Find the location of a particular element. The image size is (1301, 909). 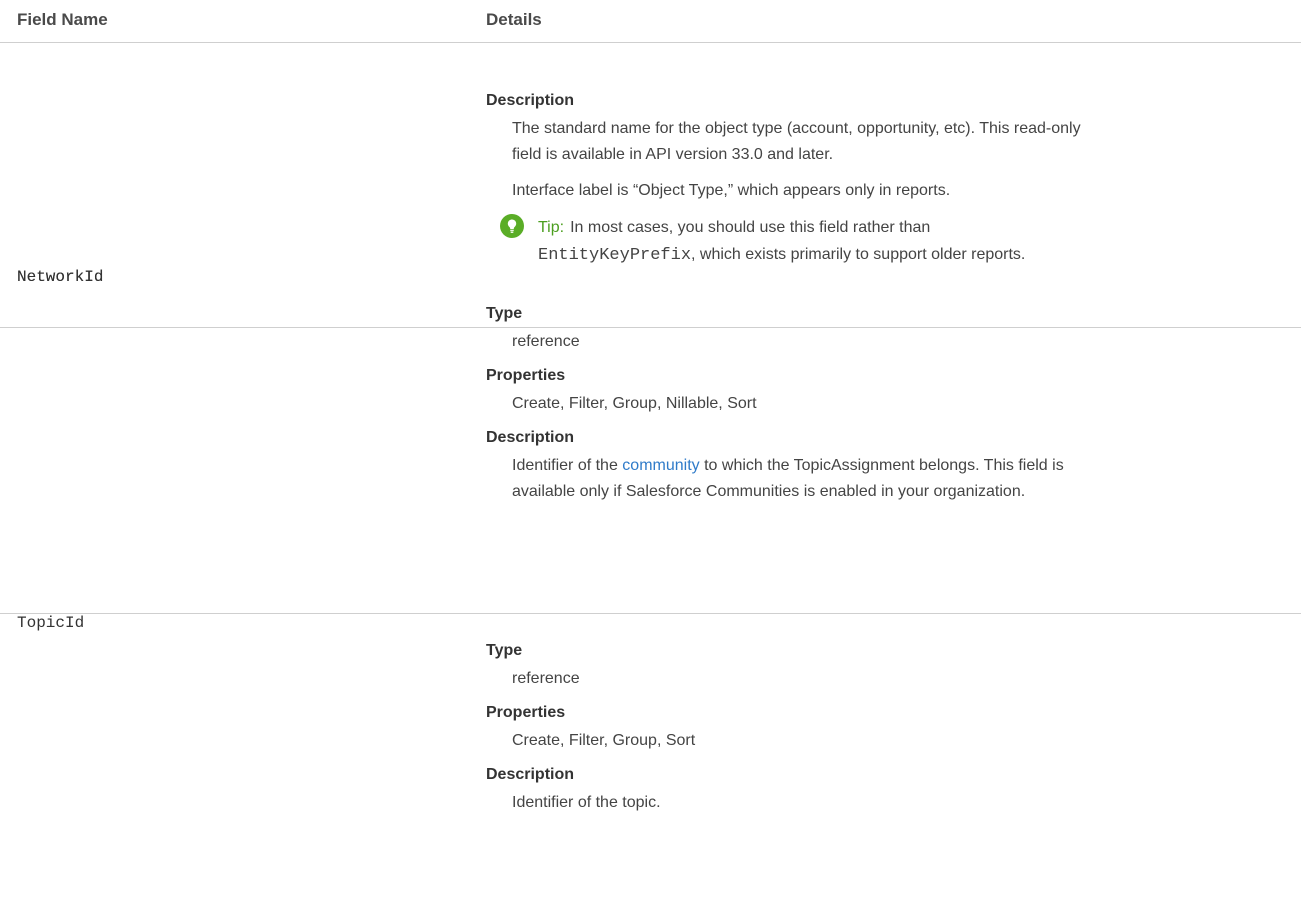

community-link: community is located at coordinates (660, 465).